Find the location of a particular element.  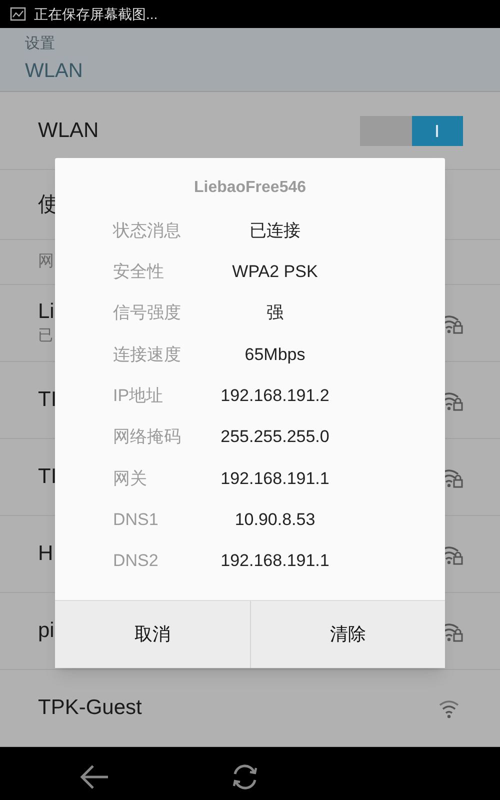

picture-icon is located at coordinates (18, 14).